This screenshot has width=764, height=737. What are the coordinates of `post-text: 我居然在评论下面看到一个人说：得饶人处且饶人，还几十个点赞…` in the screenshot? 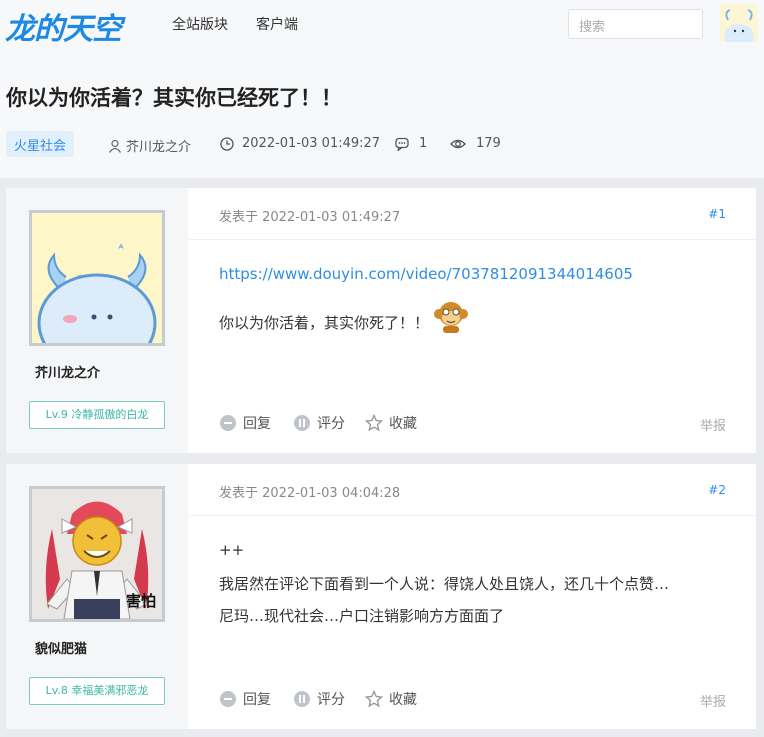 It's located at (444, 584).